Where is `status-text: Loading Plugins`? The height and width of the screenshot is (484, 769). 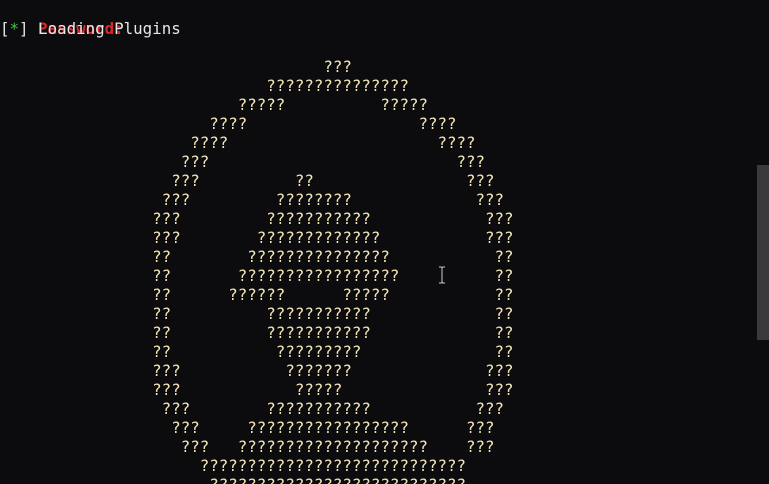
status-text: Loading Plugins is located at coordinates (104, 28).